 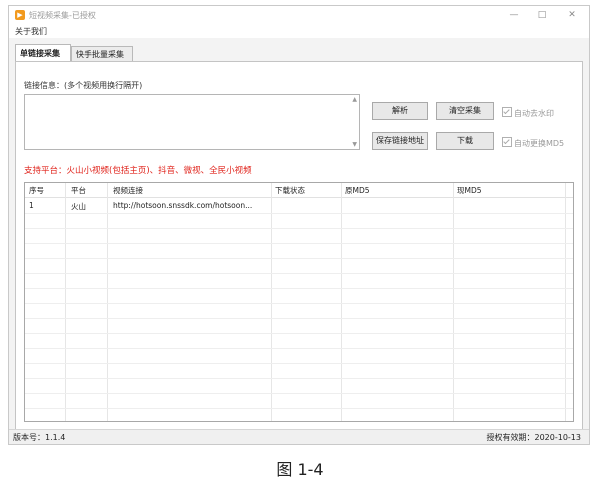 What do you see at coordinates (31, 31) in the screenshot?
I see `menu-item-about: 关于我们` at bounding box center [31, 31].